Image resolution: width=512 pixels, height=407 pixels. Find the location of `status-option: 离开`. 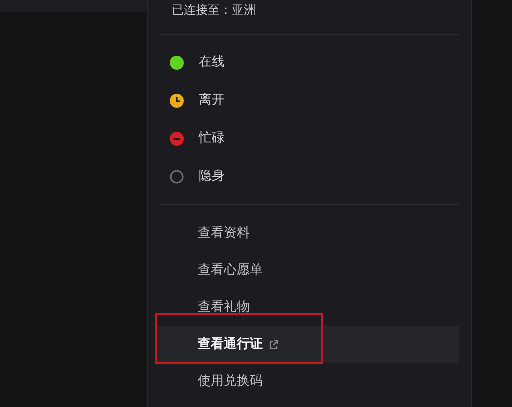

status-option: 离开 is located at coordinates (212, 101).